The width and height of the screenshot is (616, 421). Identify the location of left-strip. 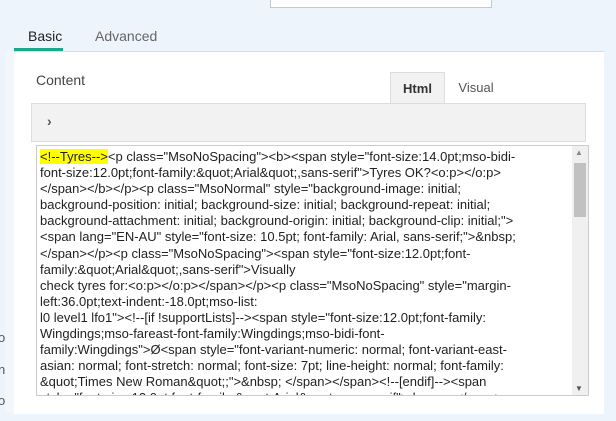
(10, 232).